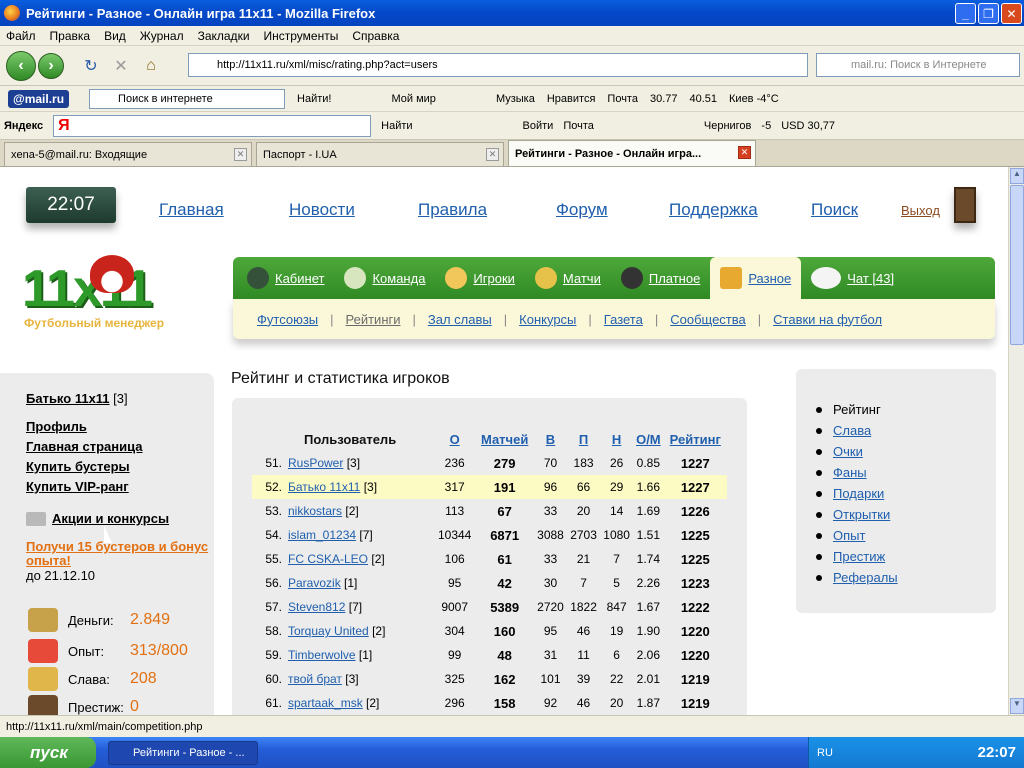 The width and height of the screenshot is (1024, 768). I want to click on offer-link: Получи 15 бустеров и бонус опыта!, so click(119, 554).